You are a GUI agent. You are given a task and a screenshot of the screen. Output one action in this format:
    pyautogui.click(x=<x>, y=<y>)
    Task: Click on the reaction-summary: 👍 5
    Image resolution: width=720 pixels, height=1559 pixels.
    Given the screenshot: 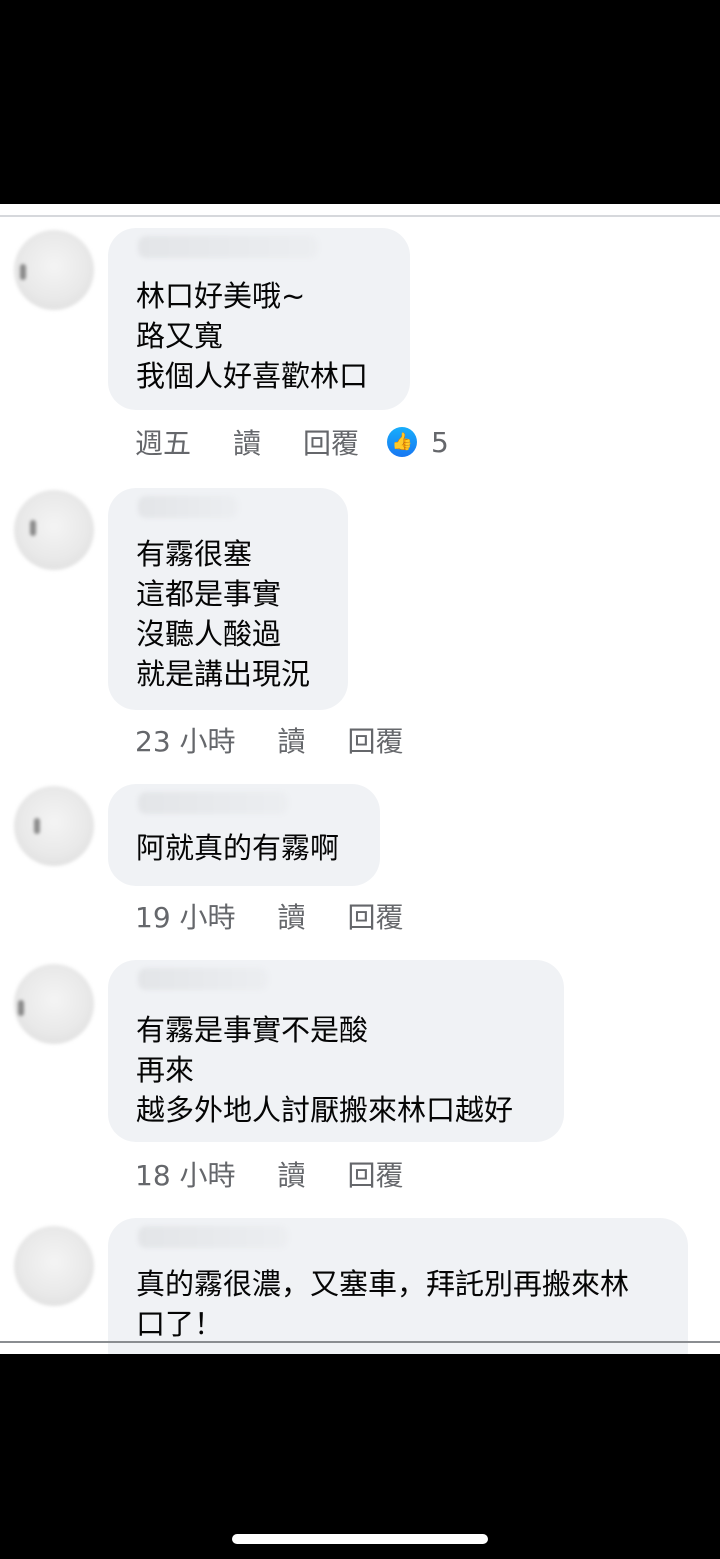 What is the action you would take?
    pyautogui.click(x=418, y=442)
    